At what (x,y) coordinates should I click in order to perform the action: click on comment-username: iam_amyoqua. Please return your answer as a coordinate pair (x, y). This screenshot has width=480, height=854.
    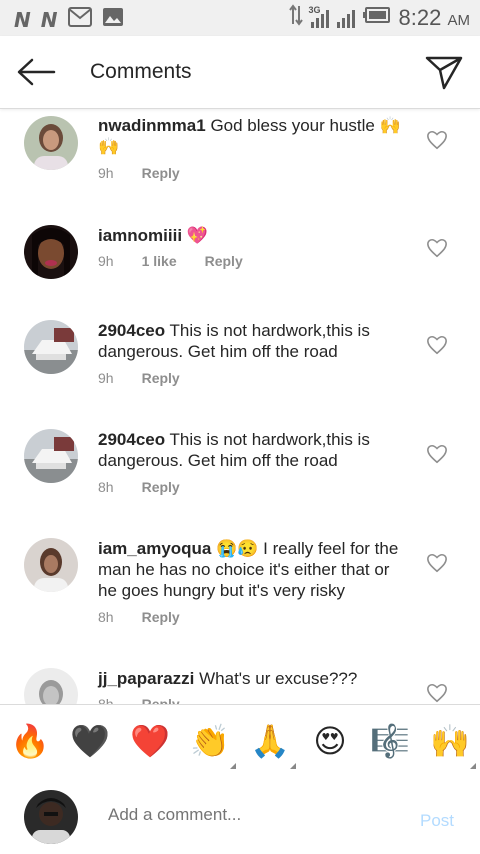
    Looking at the image, I should click on (154, 548).